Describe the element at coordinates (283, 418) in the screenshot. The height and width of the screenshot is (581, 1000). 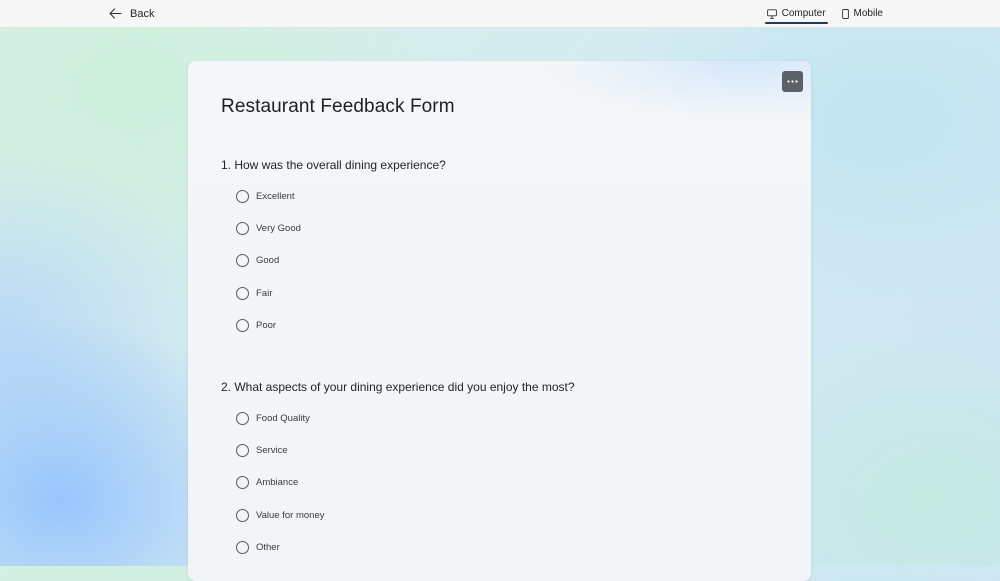
I see `option-label: Food Quality` at that location.